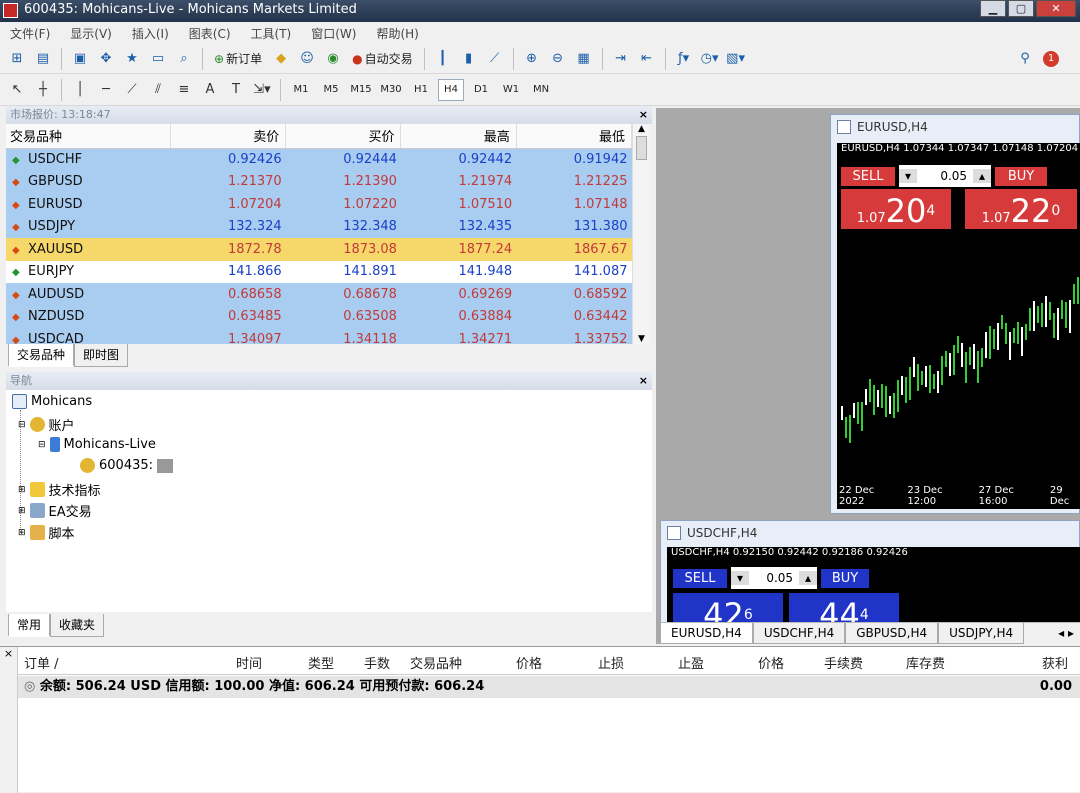 The height and width of the screenshot is (793, 1080). Describe the element at coordinates (77, 625) in the screenshot. I see `tab-favorites: 收藏夹` at that location.